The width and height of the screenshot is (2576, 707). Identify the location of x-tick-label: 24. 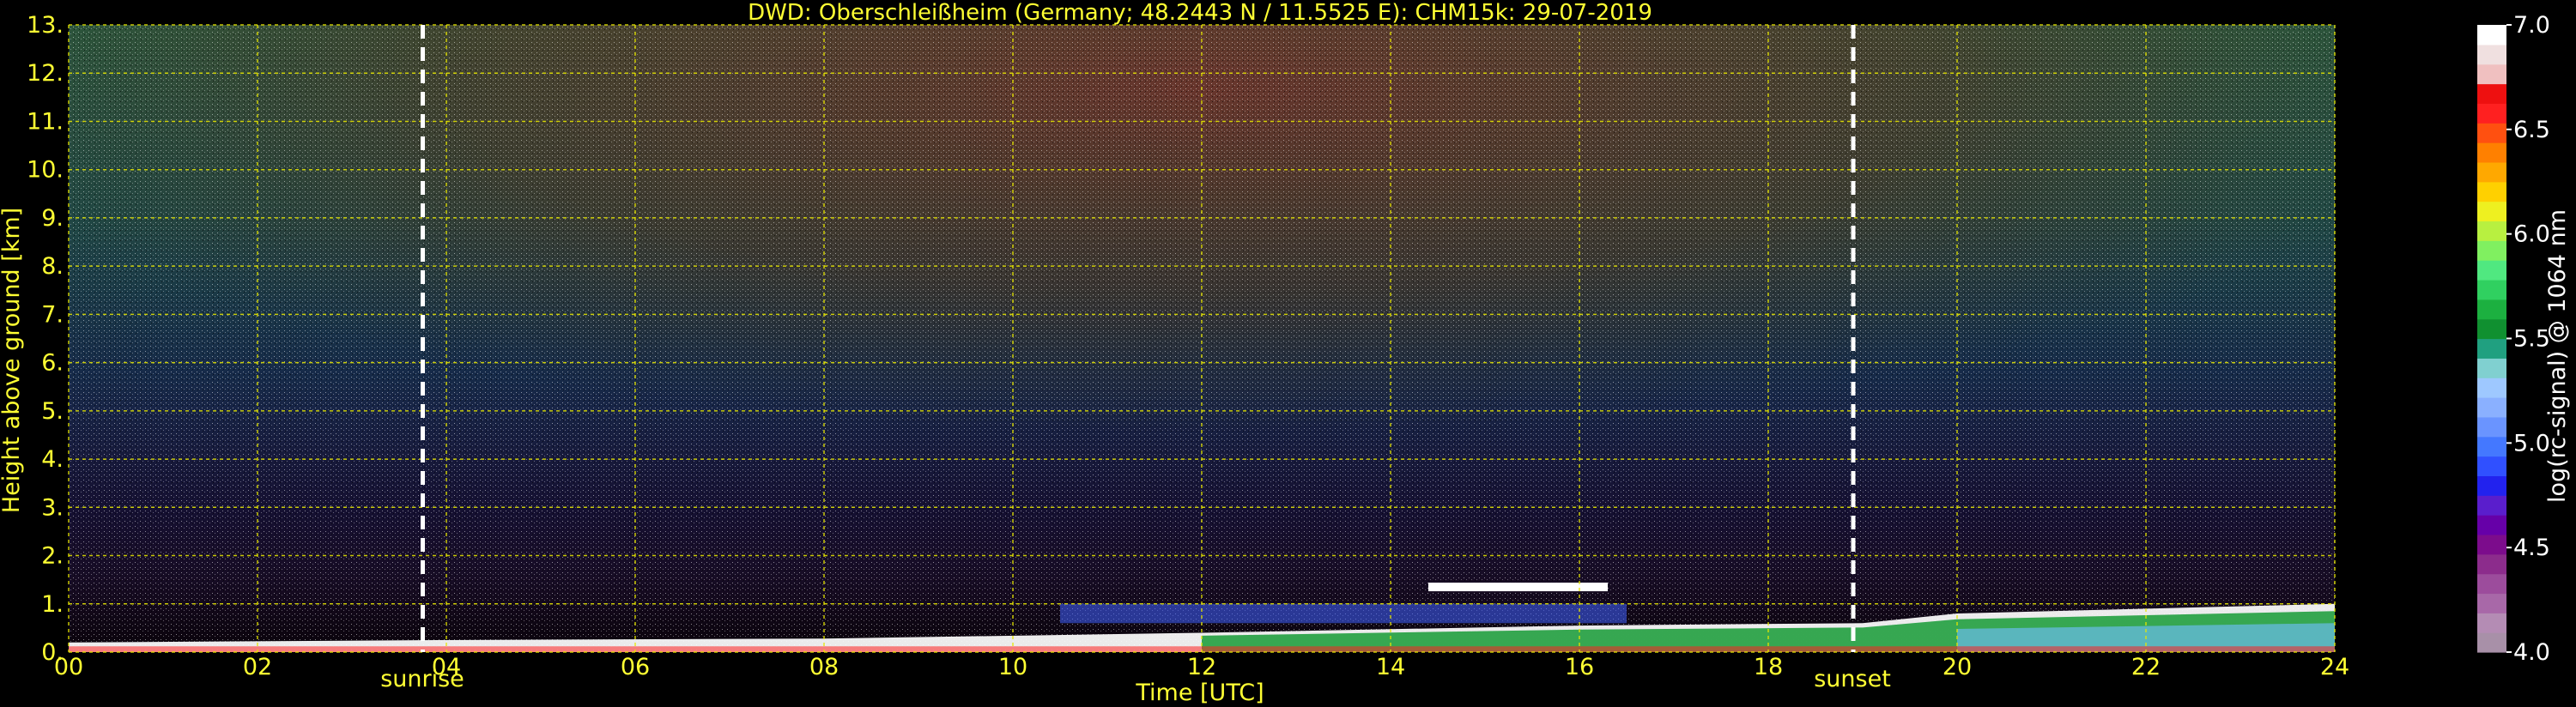
(2334, 667).